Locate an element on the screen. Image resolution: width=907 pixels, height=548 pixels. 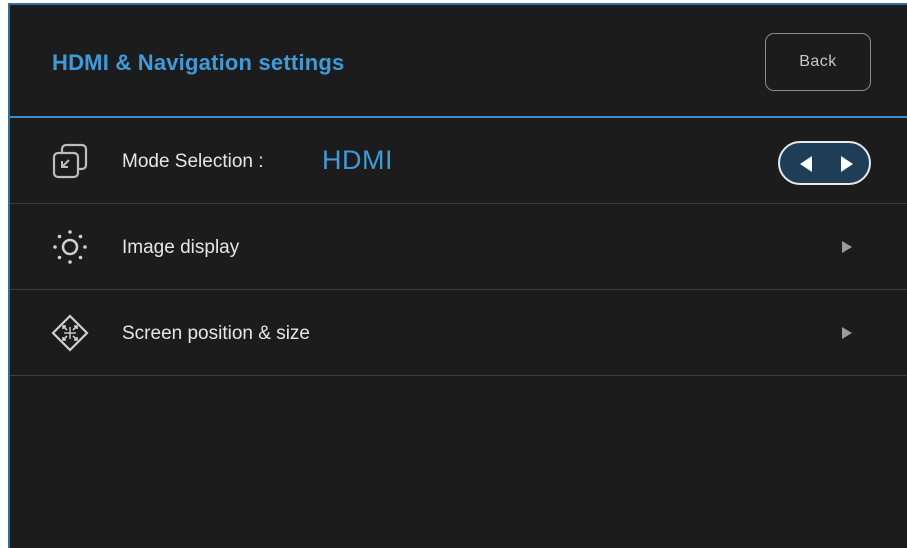
brightness-icon is located at coordinates (70, 247).